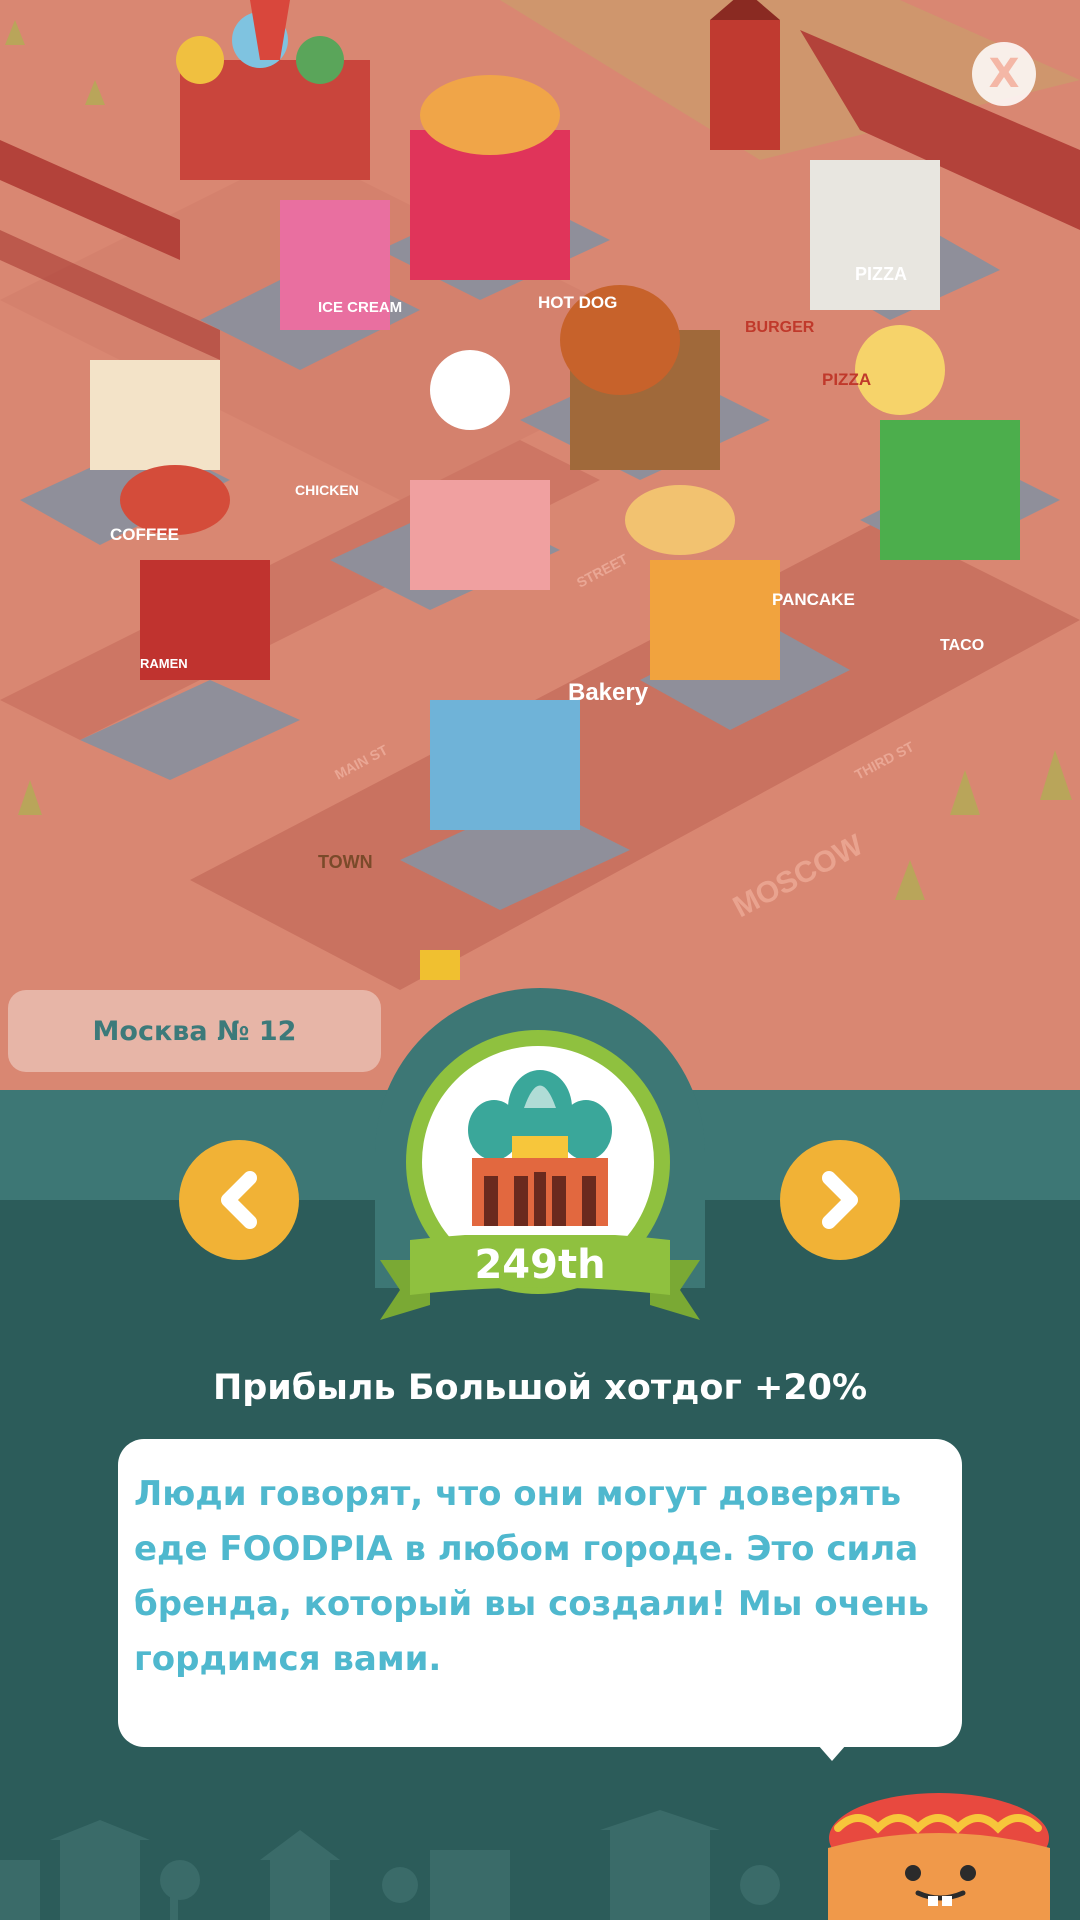 The width and height of the screenshot is (1080, 1920). Describe the element at coordinates (540, 1388) in the screenshot. I see `bonus-text: Прибыль Большой хотдог +20%` at that location.